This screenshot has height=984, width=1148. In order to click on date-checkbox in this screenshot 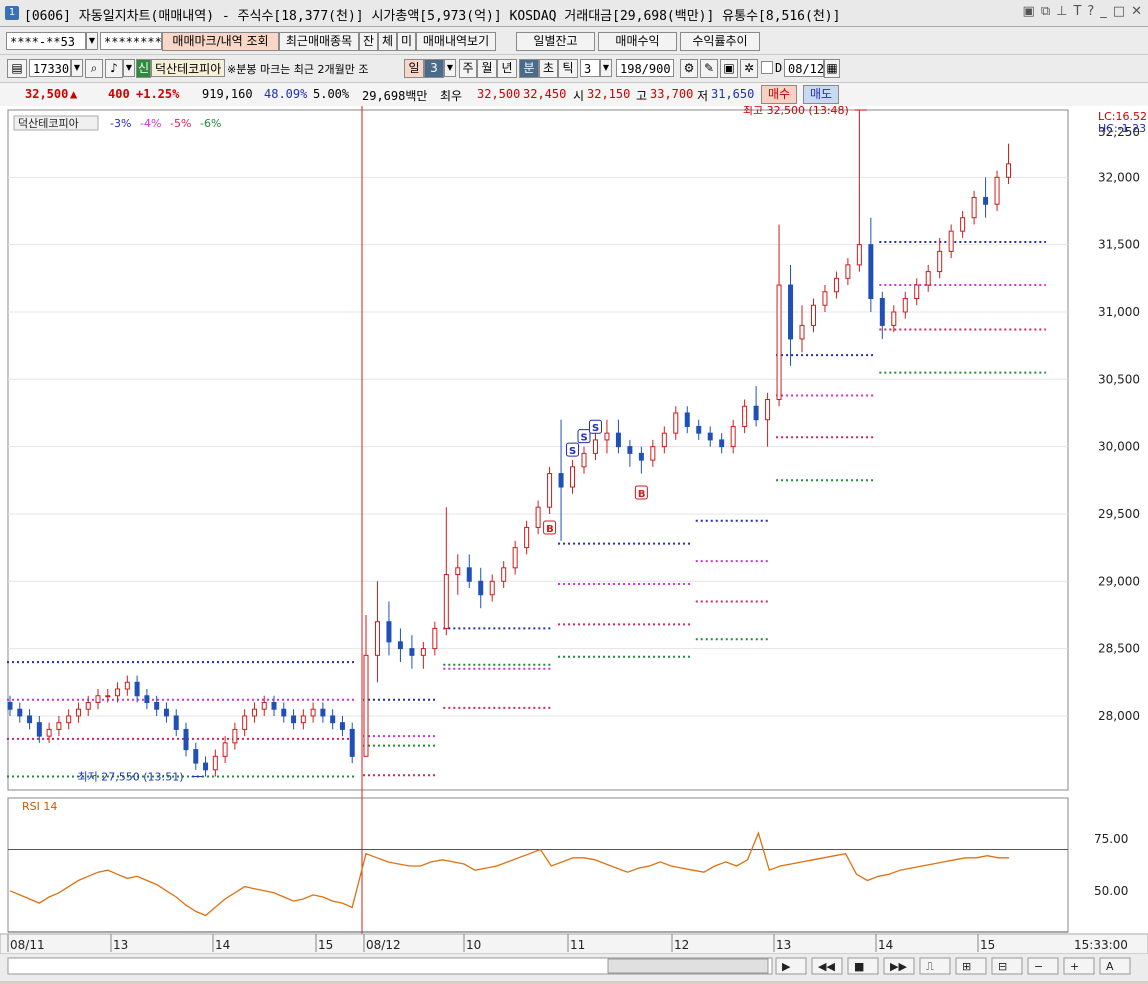, I will do `click(767, 67)`.